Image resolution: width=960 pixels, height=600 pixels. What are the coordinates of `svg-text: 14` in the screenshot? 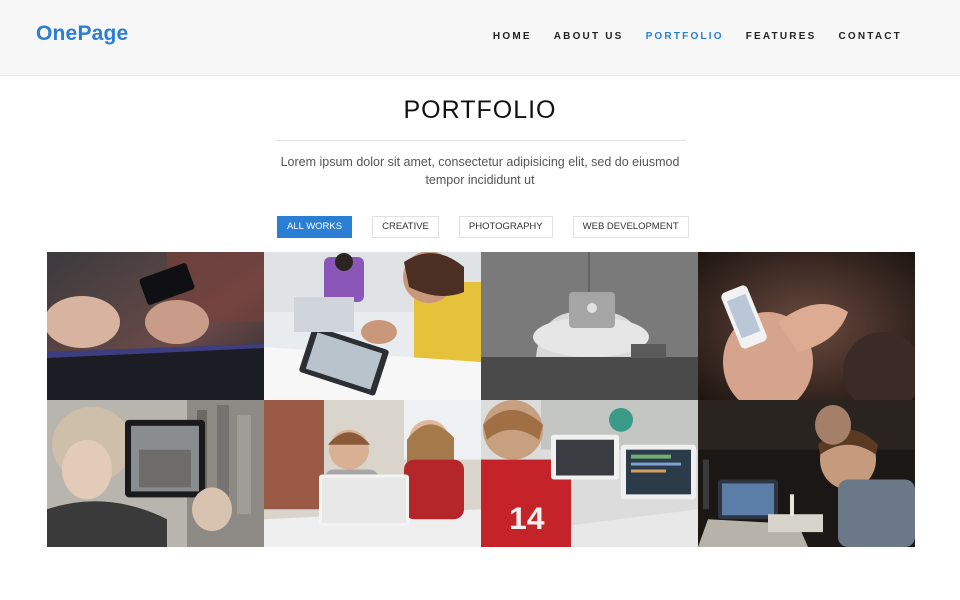 It's located at (527, 518).